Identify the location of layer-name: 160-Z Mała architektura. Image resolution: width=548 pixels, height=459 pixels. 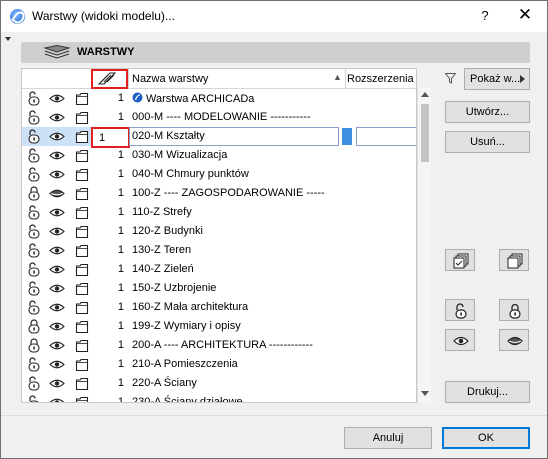
(190, 307).